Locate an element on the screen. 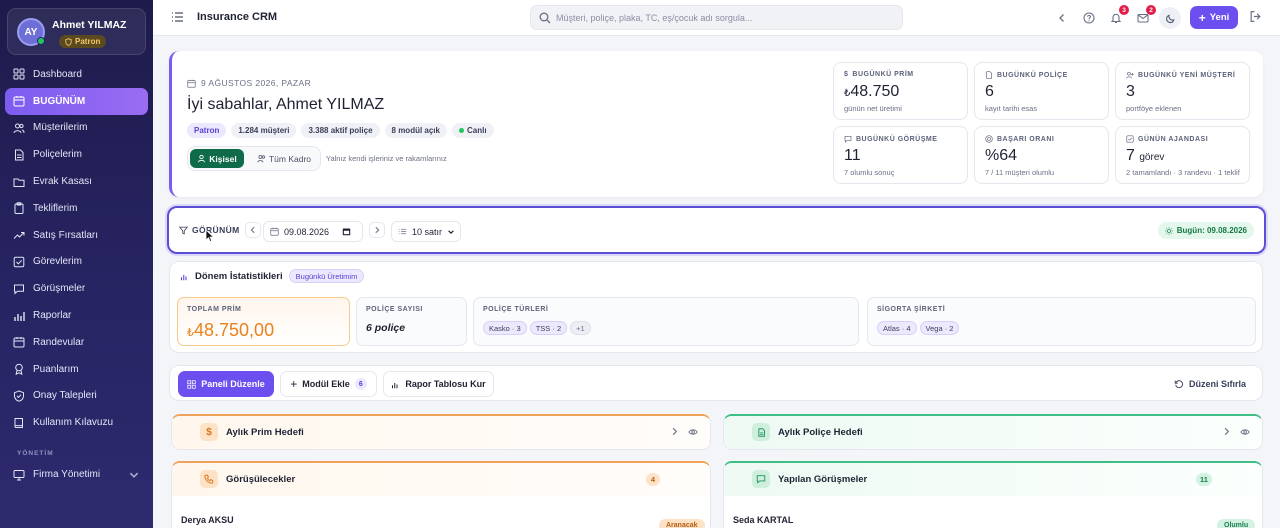 The width and height of the screenshot is (1280, 528). monthly-policy-target-module: Aylık Poliçe Hedefi is located at coordinates (993, 432).